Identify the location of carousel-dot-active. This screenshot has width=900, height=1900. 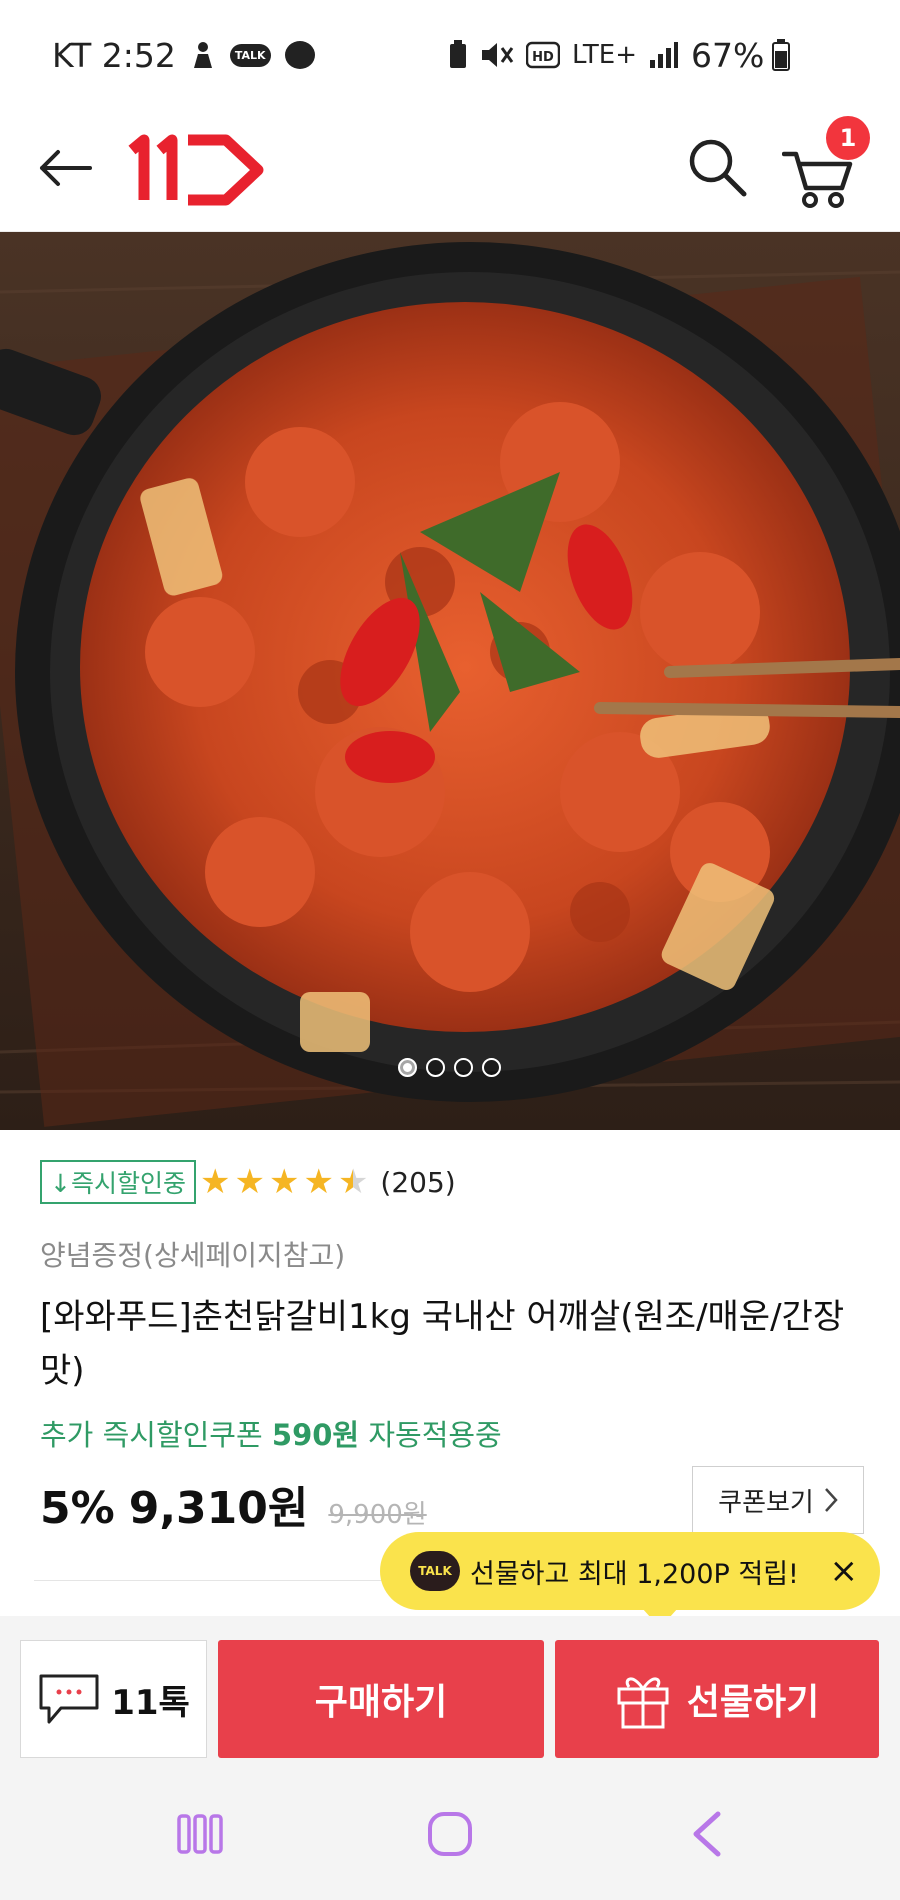
(407, 1067).